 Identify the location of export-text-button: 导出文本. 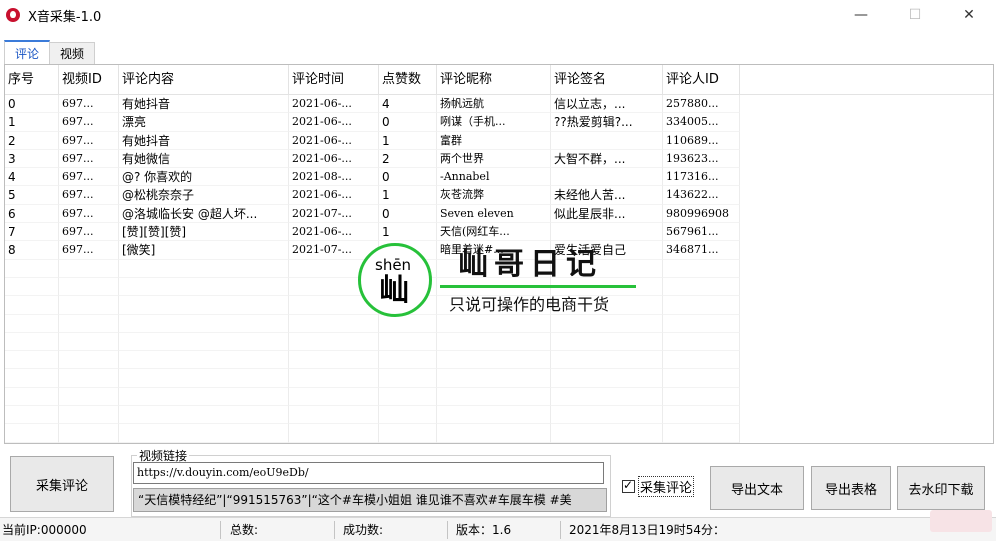
(757, 488).